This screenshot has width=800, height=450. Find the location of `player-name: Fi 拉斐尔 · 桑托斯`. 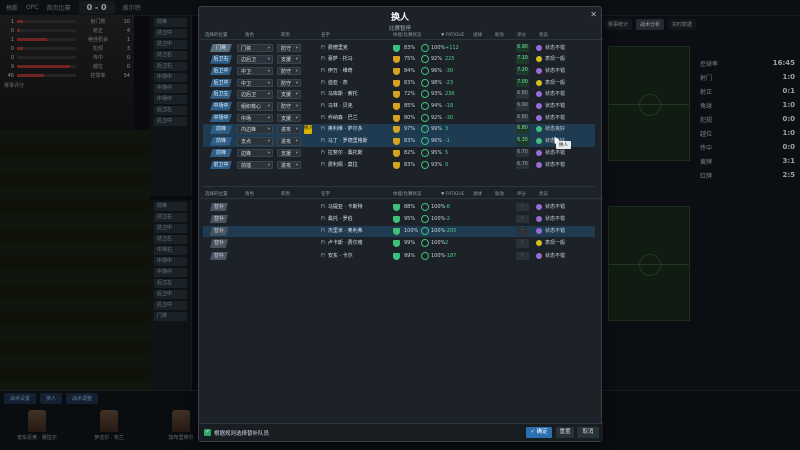

player-name: Fi 拉斐尔 · 桑托斯 is located at coordinates (356, 153).